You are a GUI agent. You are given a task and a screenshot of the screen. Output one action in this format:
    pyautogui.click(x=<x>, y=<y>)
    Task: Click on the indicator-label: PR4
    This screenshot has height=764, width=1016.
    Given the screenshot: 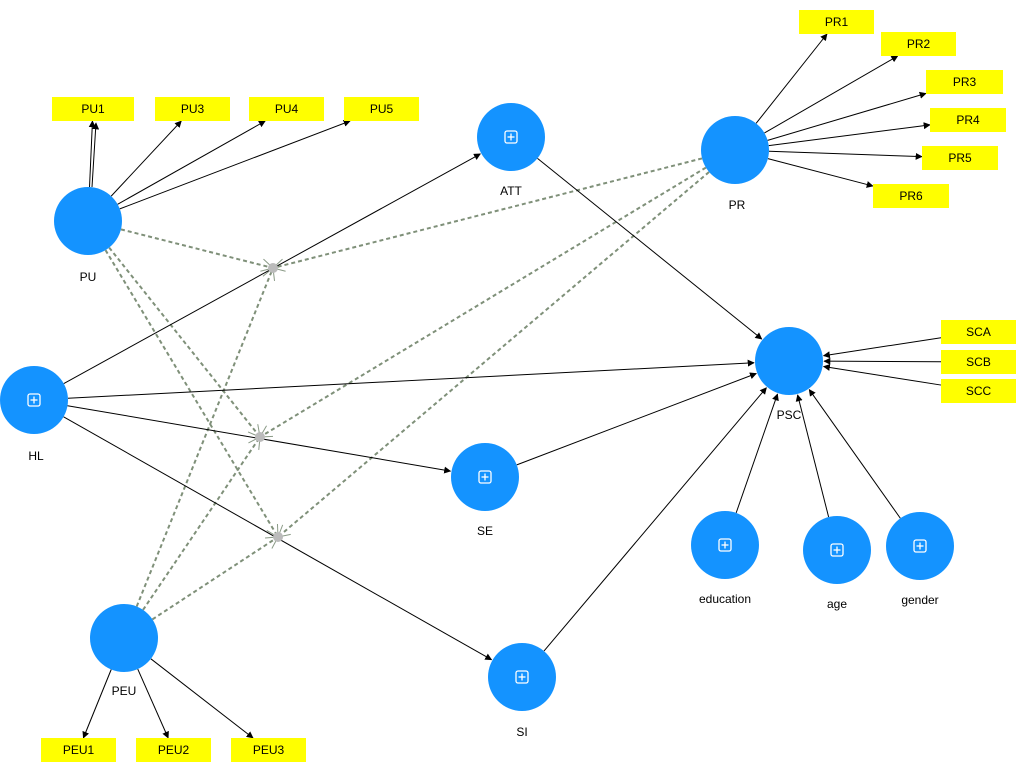 What is the action you would take?
    pyautogui.click(x=968, y=120)
    